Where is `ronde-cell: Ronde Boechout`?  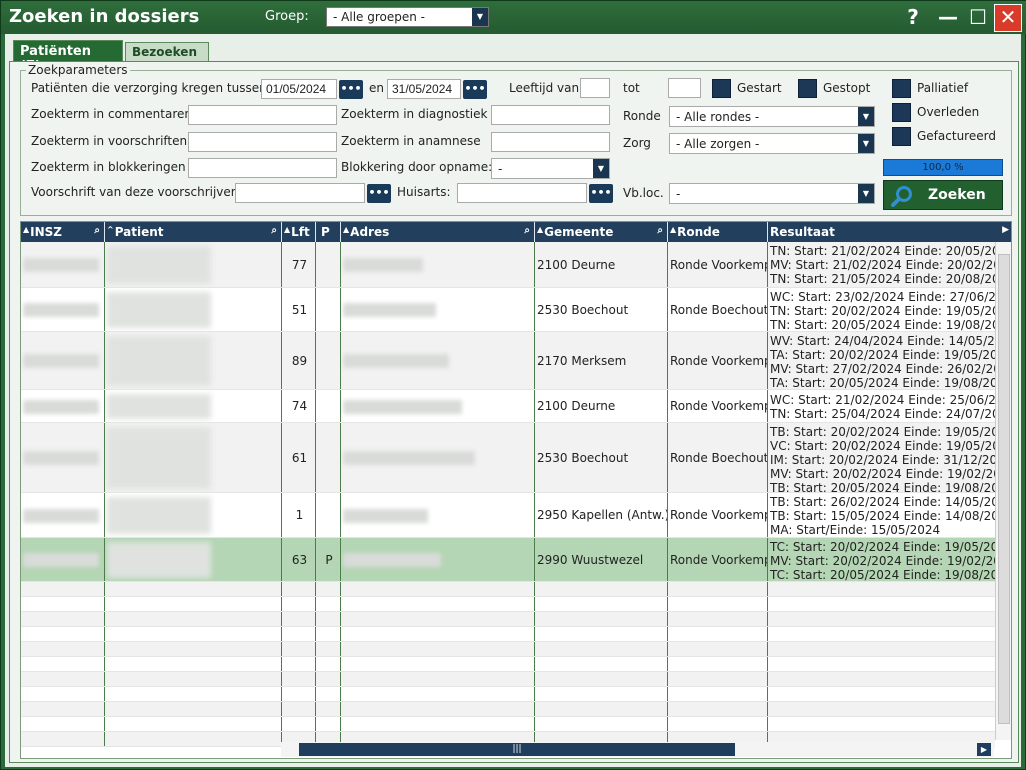
ronde-cell: Ronde Boechout is located at coordinates (718, 309).